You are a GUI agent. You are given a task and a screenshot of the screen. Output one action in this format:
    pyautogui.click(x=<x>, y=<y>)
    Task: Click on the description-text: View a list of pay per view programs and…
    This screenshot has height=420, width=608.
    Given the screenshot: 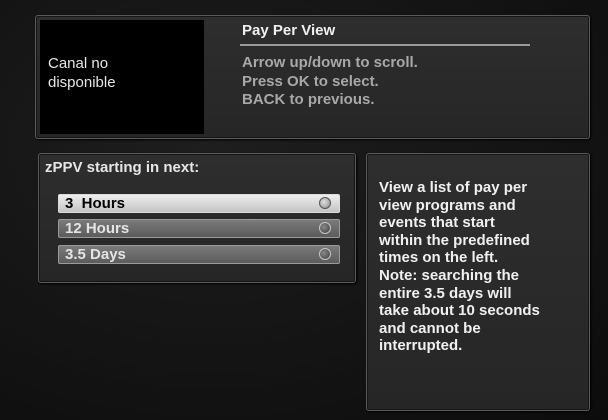 What is the action you would take?
    pyautogui.click(x=482, y=267)
    